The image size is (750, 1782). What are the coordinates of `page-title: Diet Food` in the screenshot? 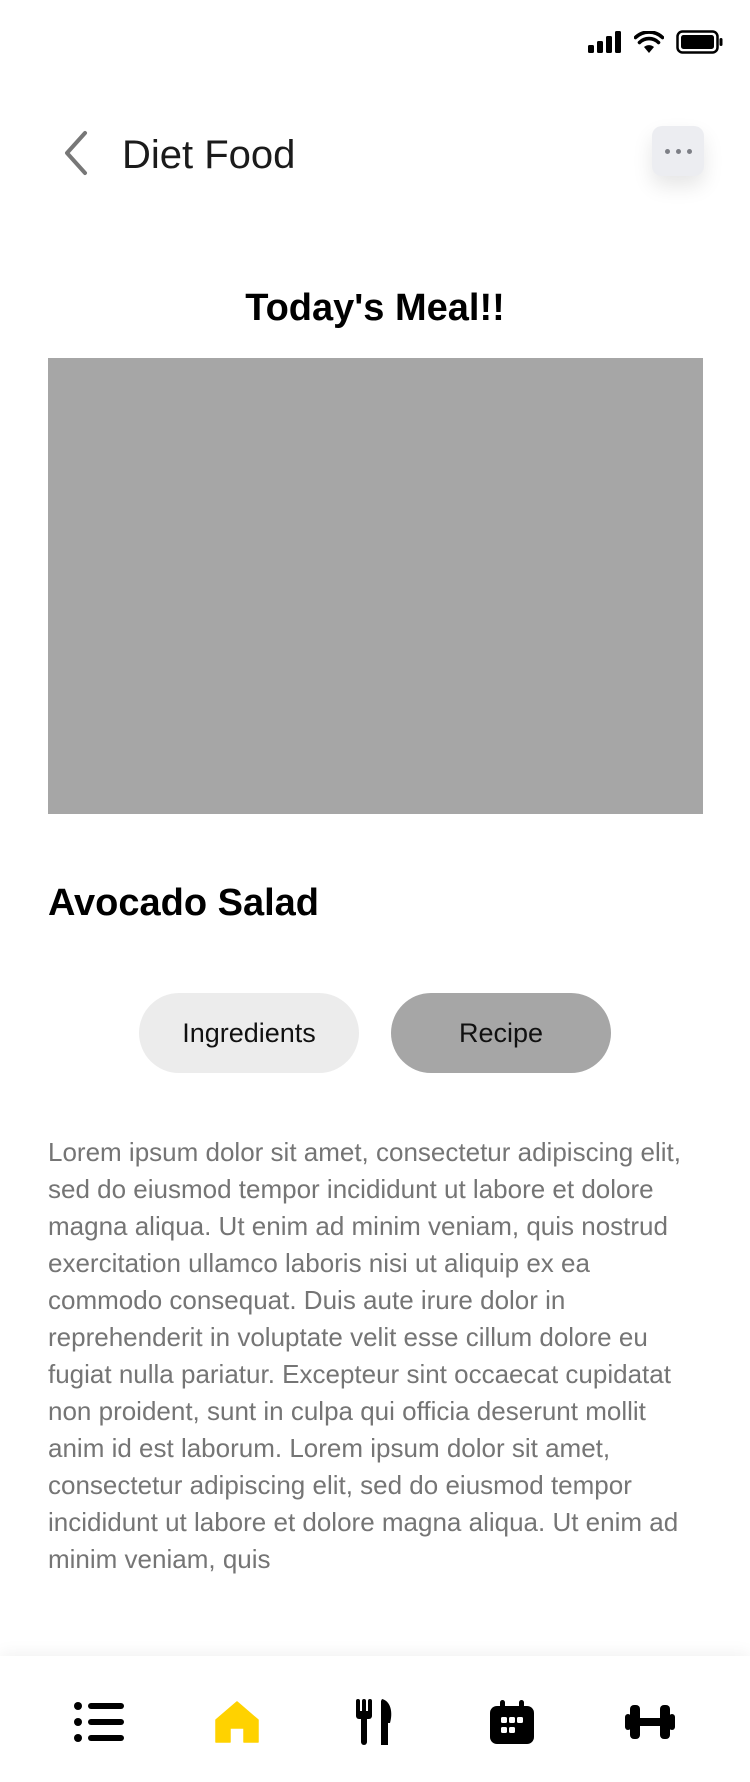 It's located at (209, 155).